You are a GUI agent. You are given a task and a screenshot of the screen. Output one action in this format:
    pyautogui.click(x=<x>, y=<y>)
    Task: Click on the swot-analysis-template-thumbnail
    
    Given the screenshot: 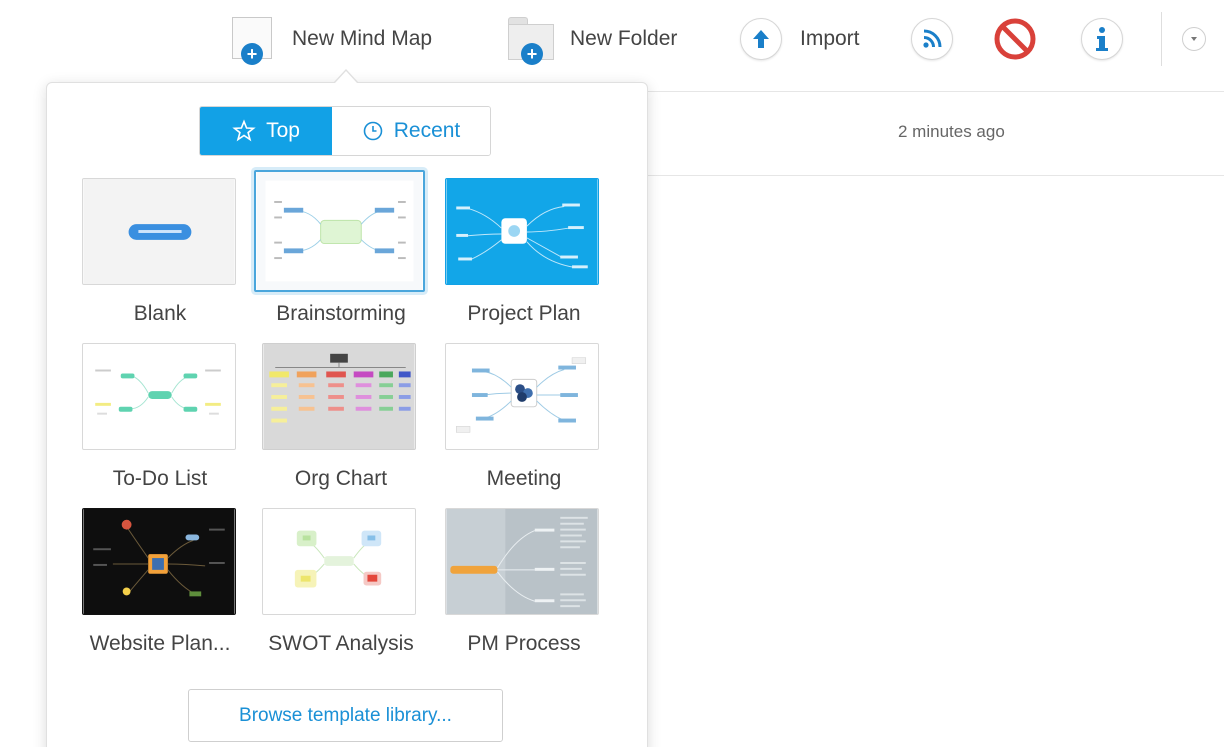 What is the action you would take?
    pyautogui.click(x=339, y=561)
    